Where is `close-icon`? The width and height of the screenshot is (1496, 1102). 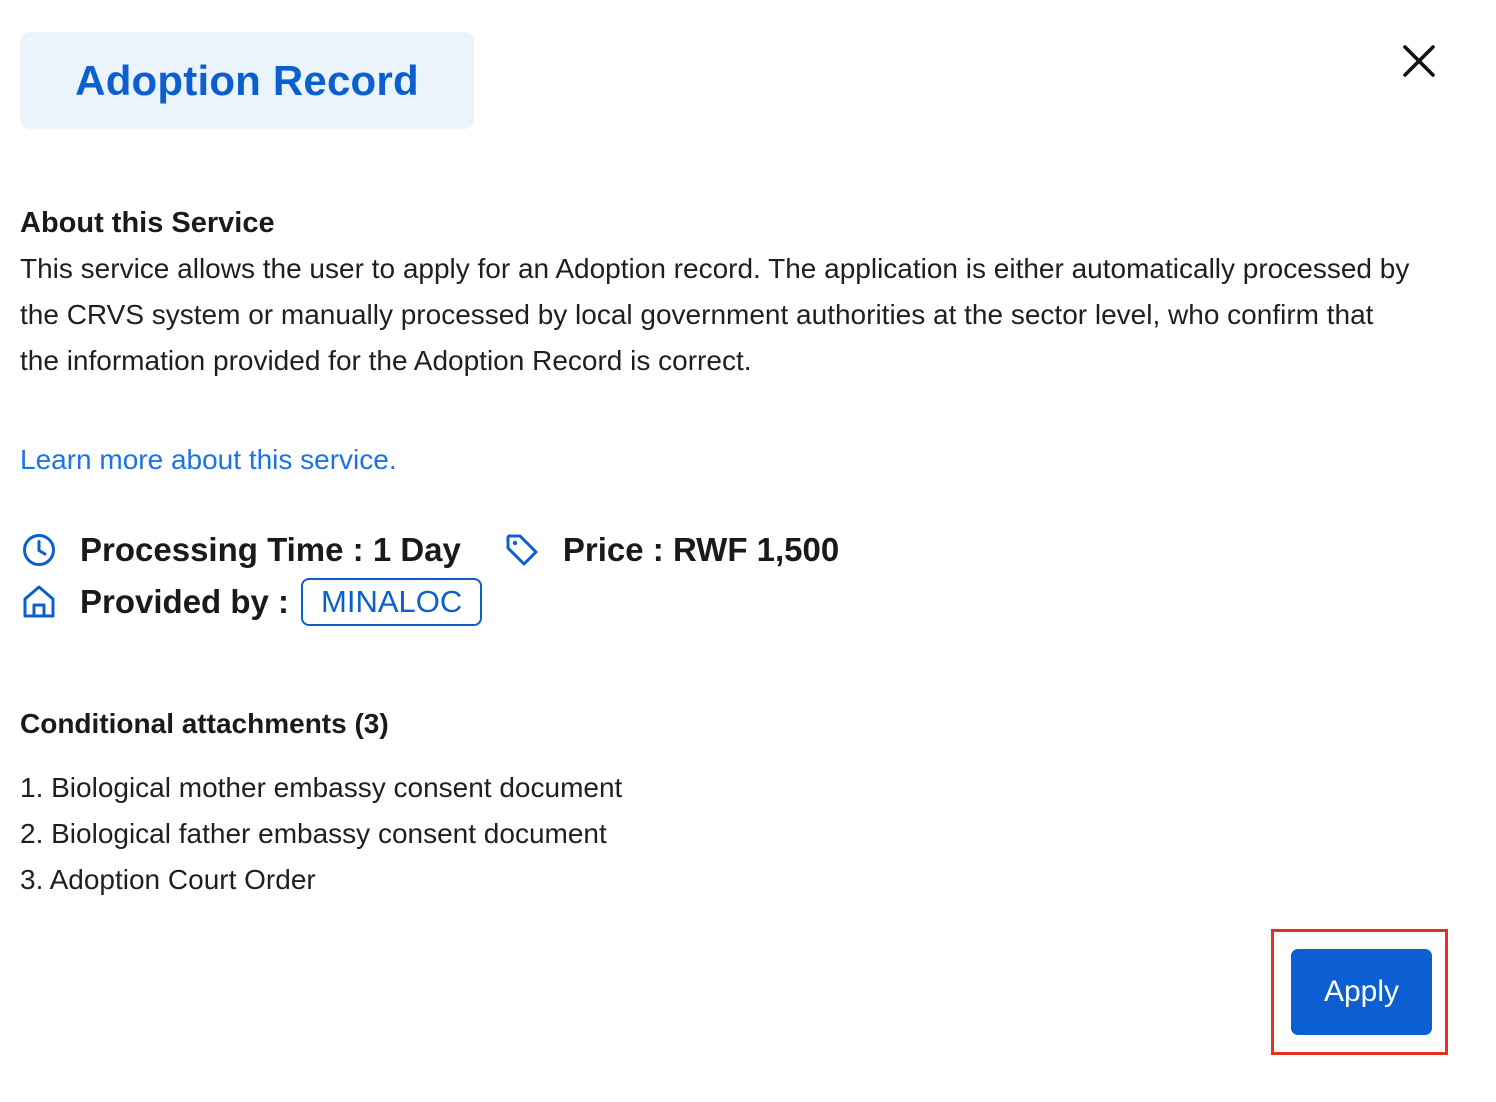
close-icon is located at coordinates (1419, 61).